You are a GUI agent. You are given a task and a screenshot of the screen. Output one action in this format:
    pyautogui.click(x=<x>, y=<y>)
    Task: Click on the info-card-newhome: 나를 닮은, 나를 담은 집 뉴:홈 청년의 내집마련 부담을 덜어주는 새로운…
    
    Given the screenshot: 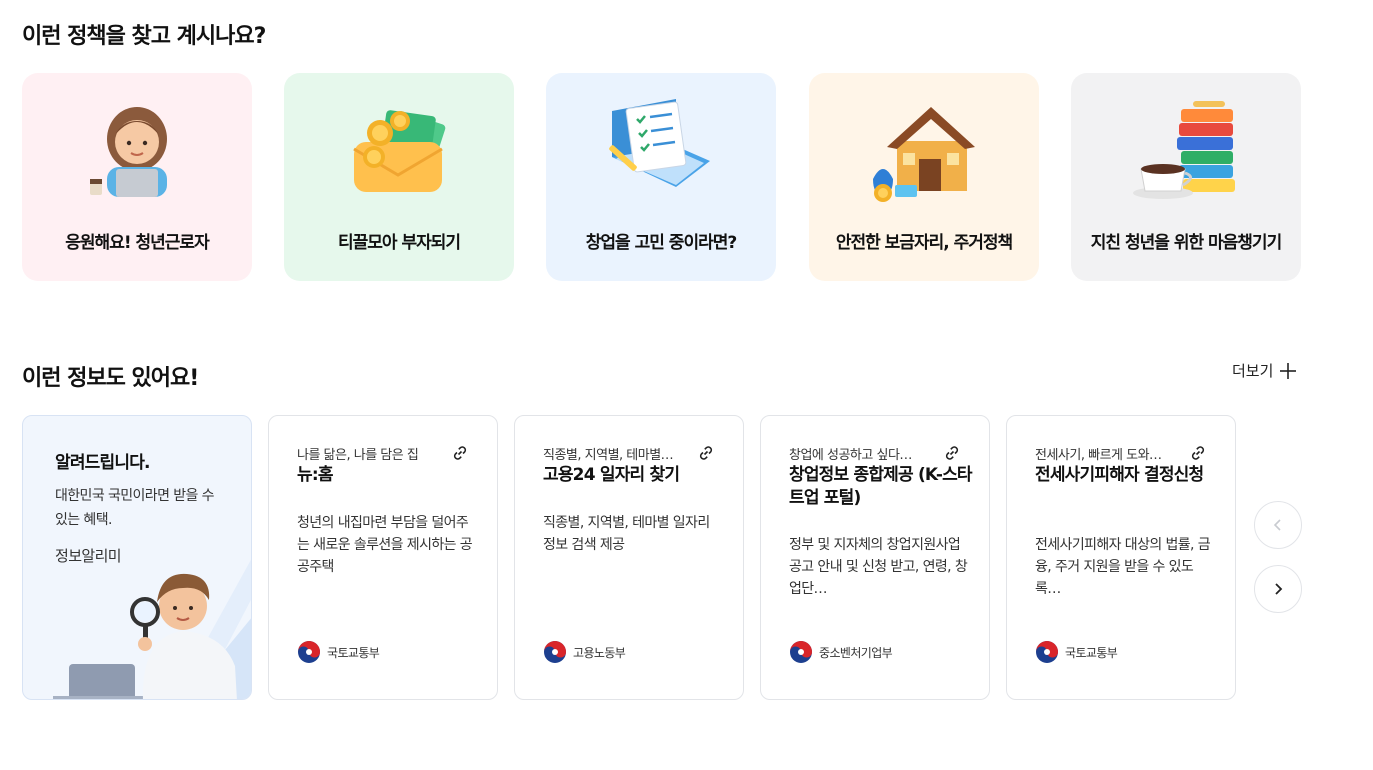 What is the action you would take?
    pyautogui.click(x=383, y=557)
    